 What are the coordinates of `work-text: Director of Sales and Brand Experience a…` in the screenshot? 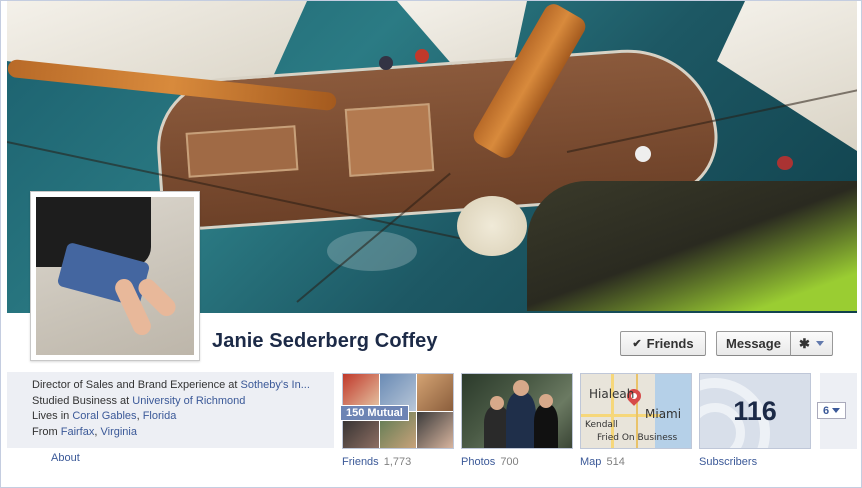 It's located at (136, 385).